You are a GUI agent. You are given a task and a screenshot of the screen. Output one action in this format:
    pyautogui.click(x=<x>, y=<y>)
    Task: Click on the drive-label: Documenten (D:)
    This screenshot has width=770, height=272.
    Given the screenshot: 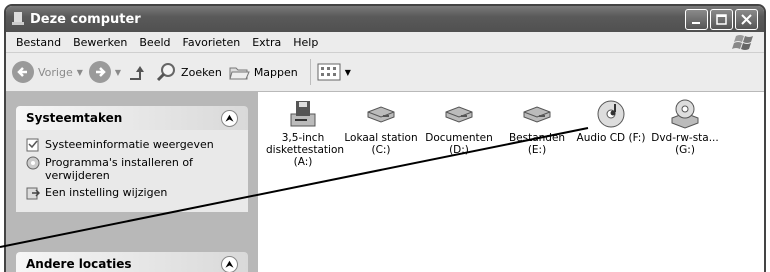 What is the action you would take?
    pyautogui.click(x=459, y=144)
    